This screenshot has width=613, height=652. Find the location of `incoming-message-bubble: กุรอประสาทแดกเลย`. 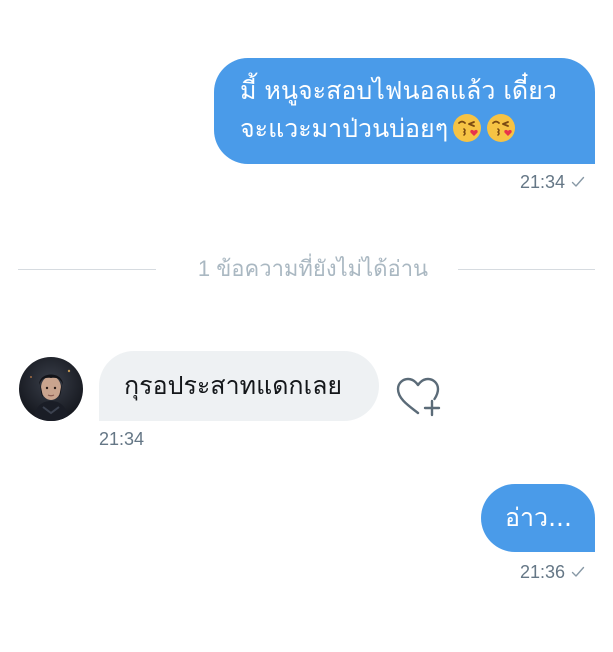

incoming-message-bubble: กุรอประสาทแดกเลย is located at coordinates (239, 386).